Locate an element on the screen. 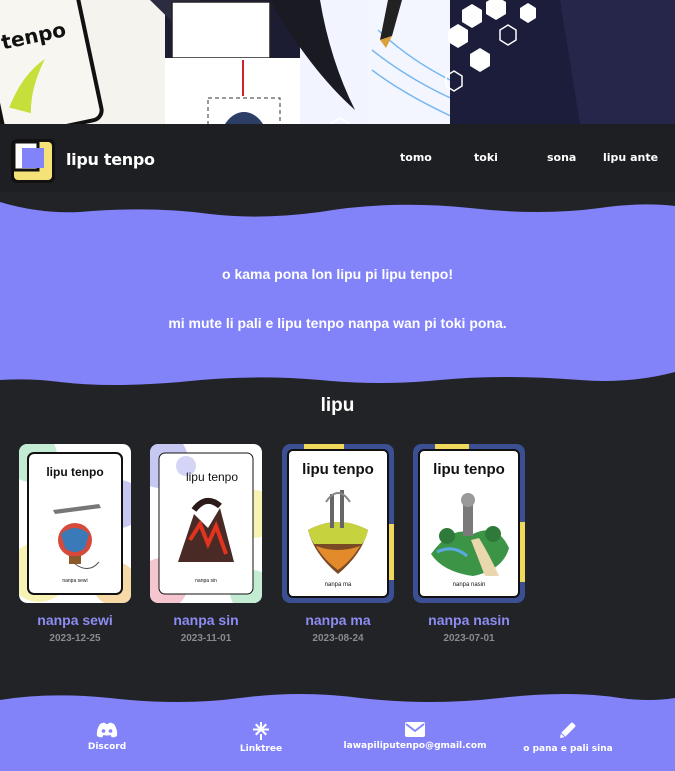 The width and height of the screenshot is (675, 771). envelope-icon is located at coordinates (415, 729).